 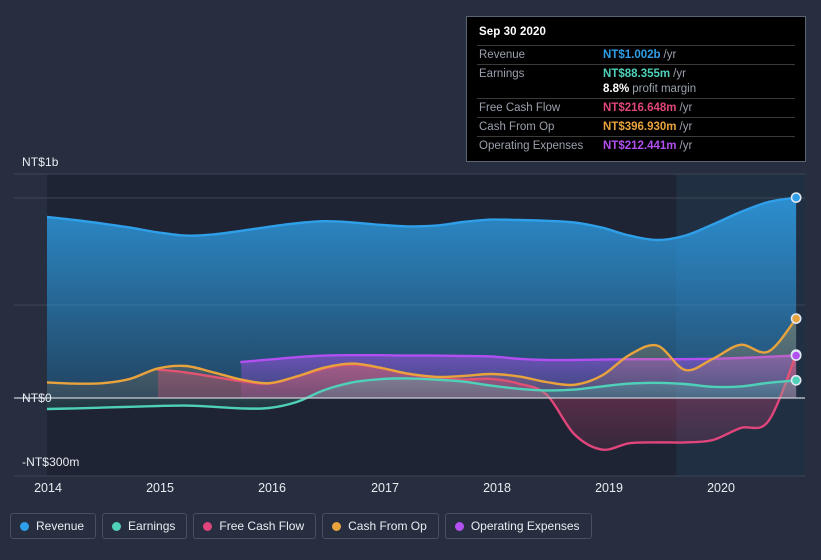 I want to click on tooltip-value-free-cash-flow: NT$216.648m, so click(x=640, y=108).